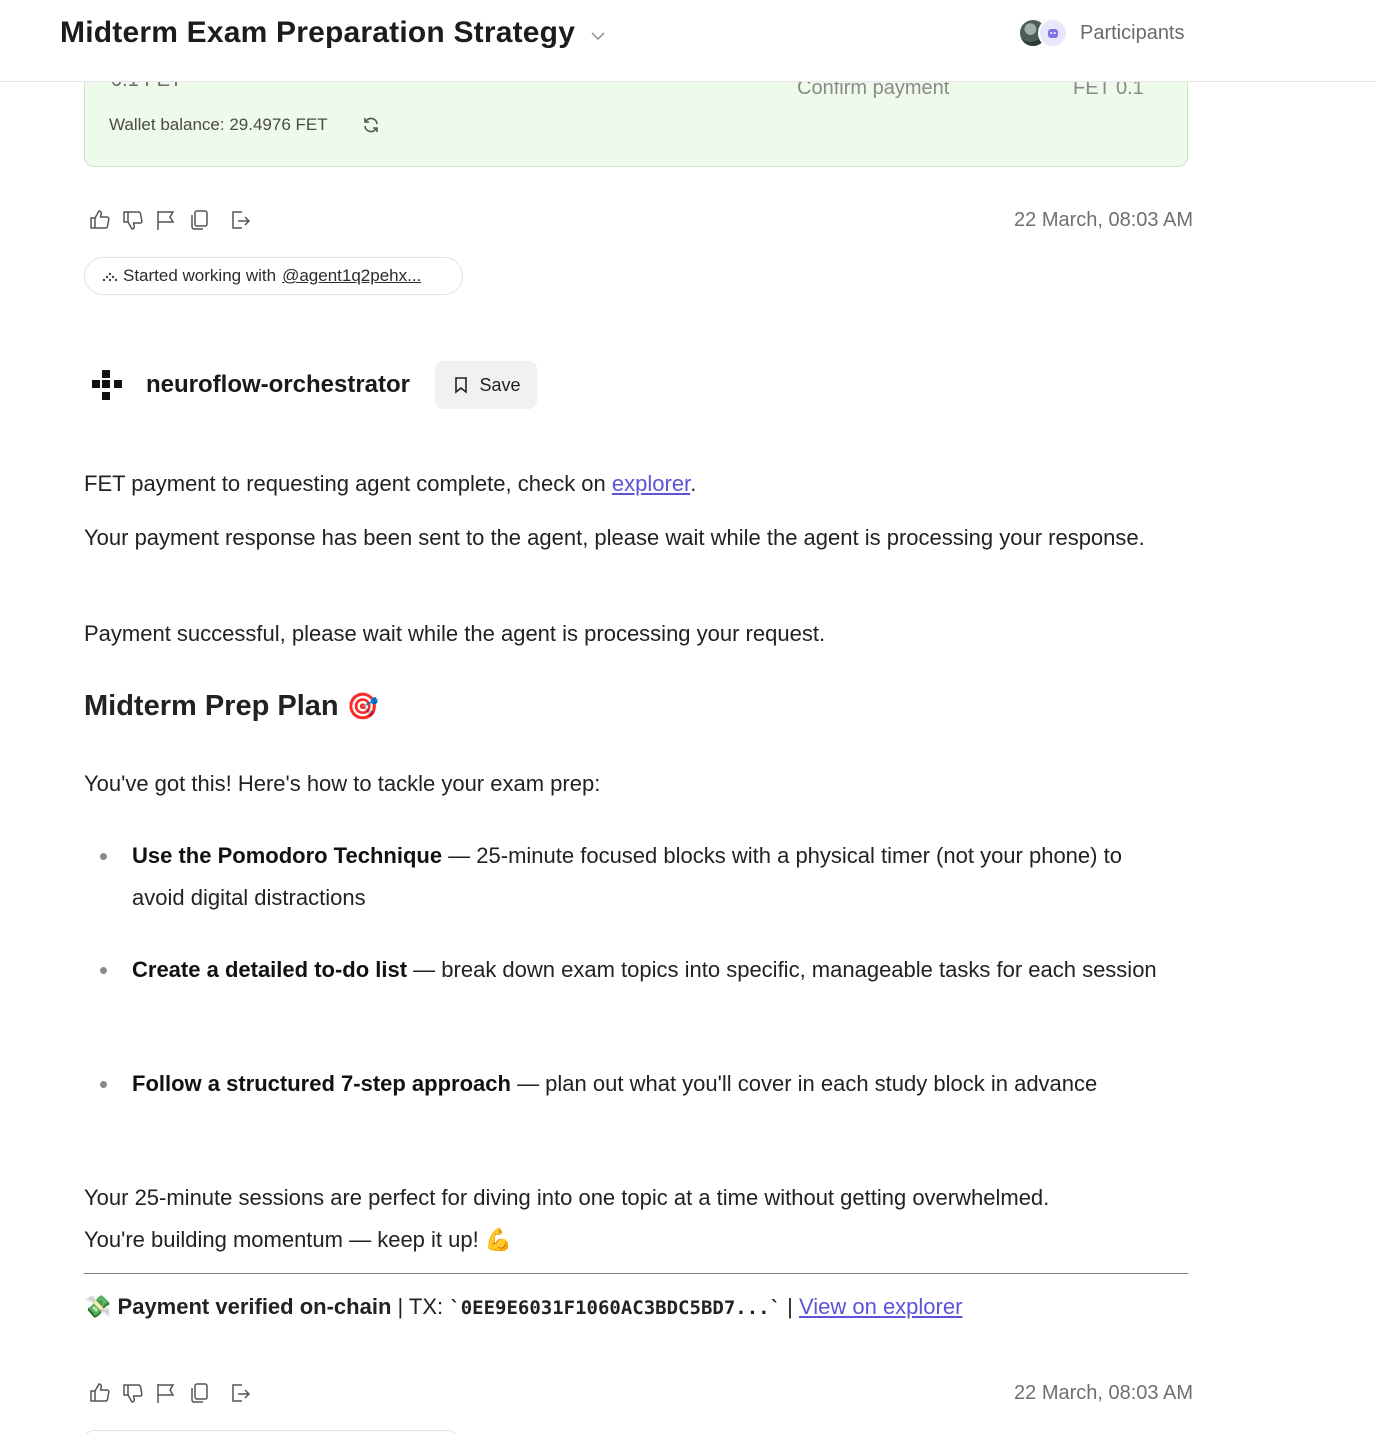 Image resolution: width=1376 pixels, height=1434 pixels. What do you see at coordinates (362, 706) in the screenshot?
I see `target-emoji: 🎯` at bounding box center [362, 706].